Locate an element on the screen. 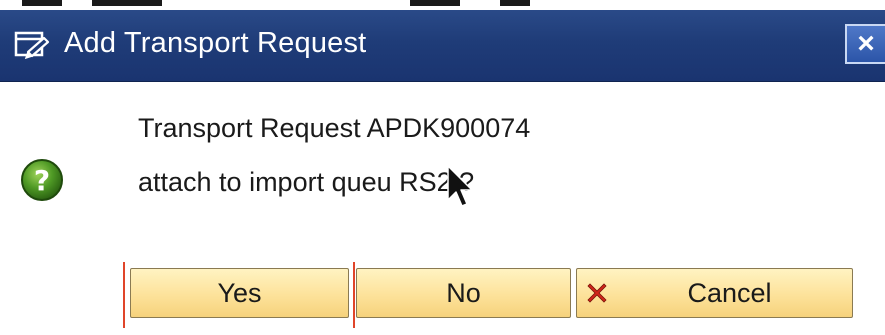 This screenshot has width=885, height=335. close-icon: × is located at coordinates (866, 43).